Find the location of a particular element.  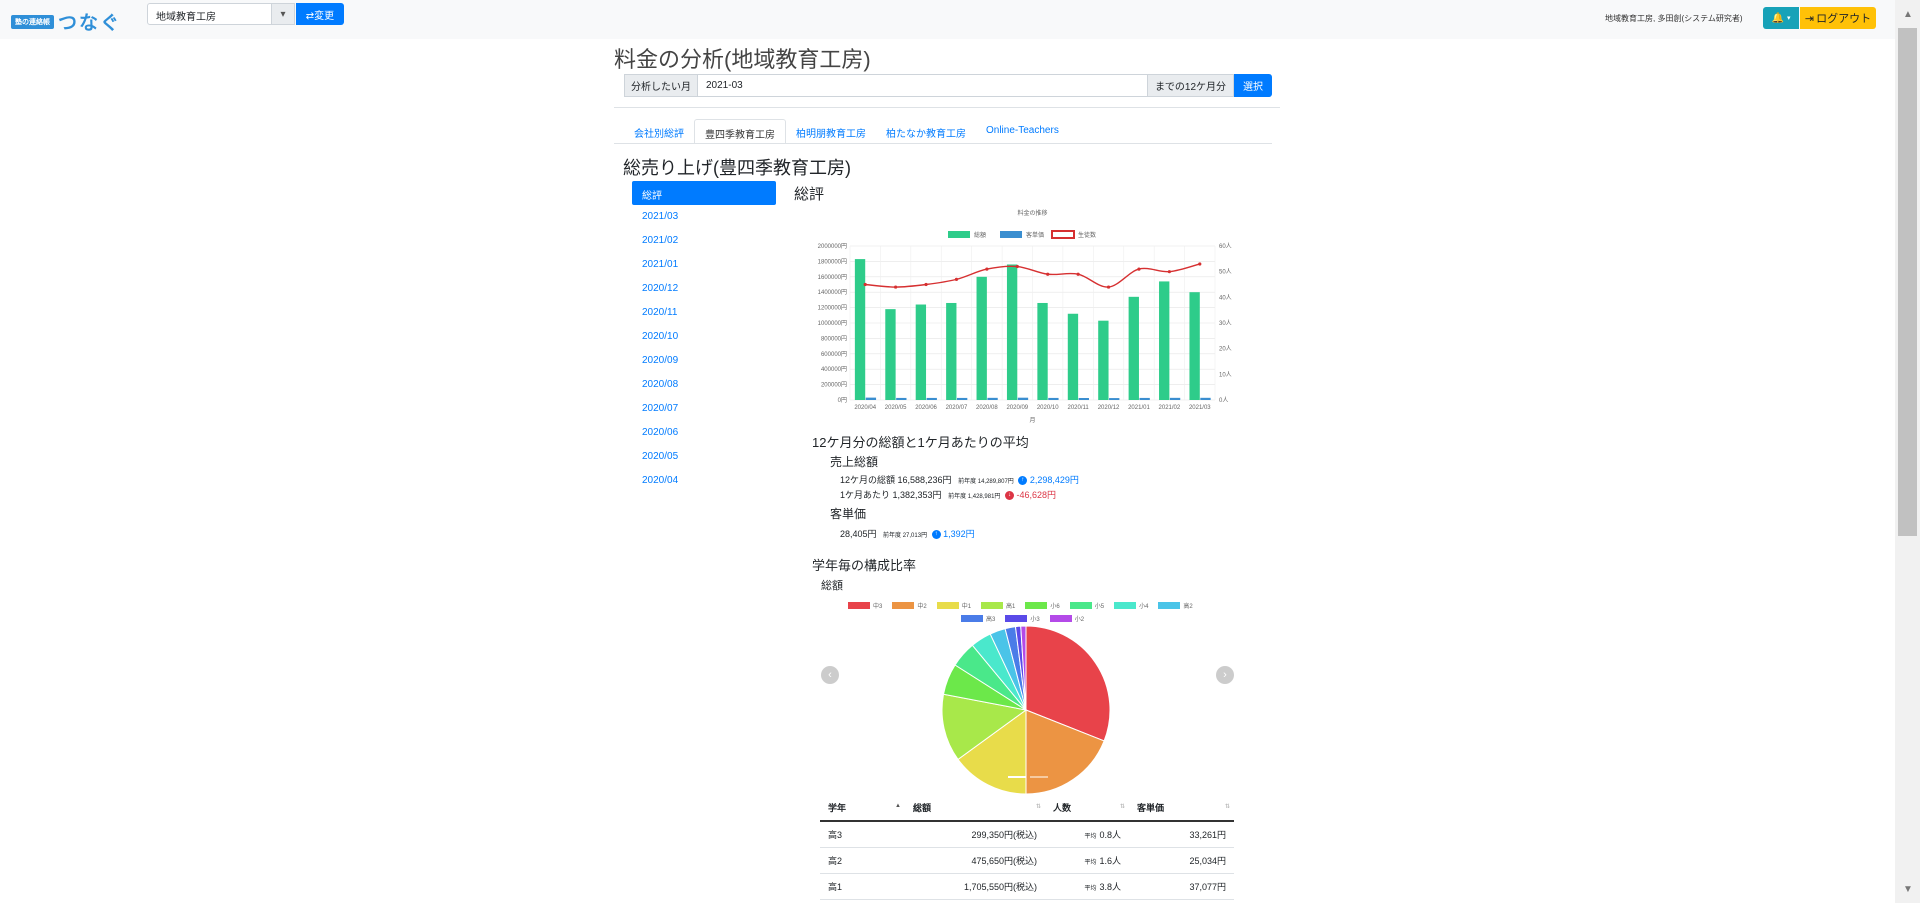

side-nav-month: 2020/05 is located at coordinates (704, 457).